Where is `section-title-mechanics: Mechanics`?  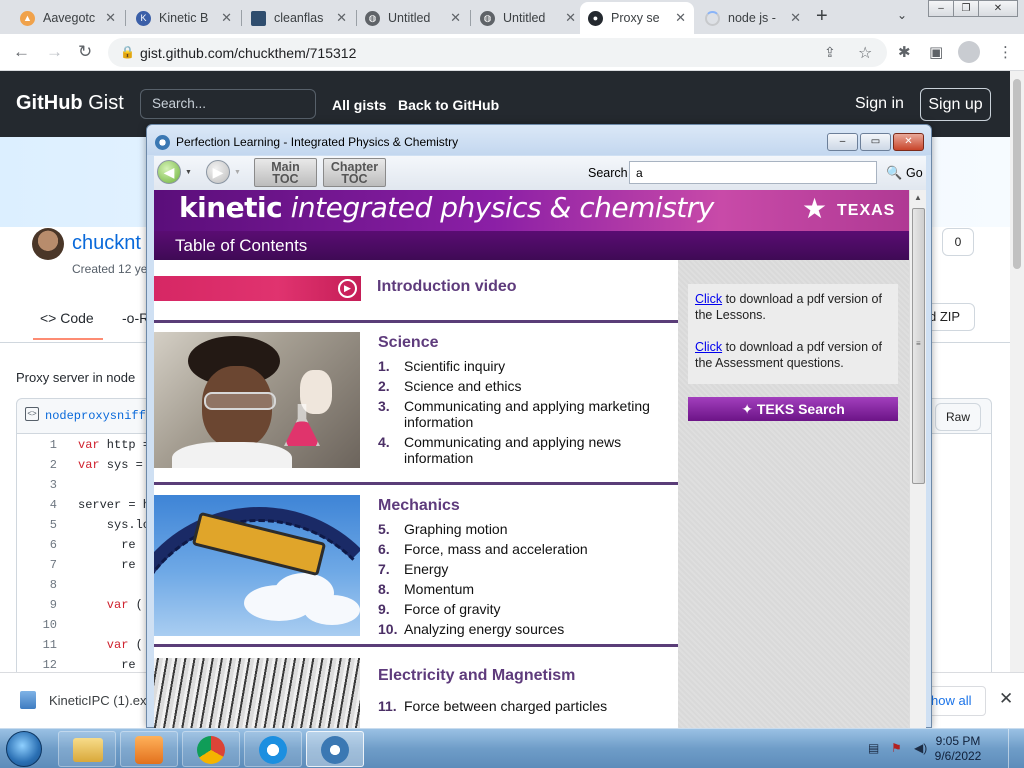
section-title-mechanics: Mechanics is located at coordinates (419, 506).